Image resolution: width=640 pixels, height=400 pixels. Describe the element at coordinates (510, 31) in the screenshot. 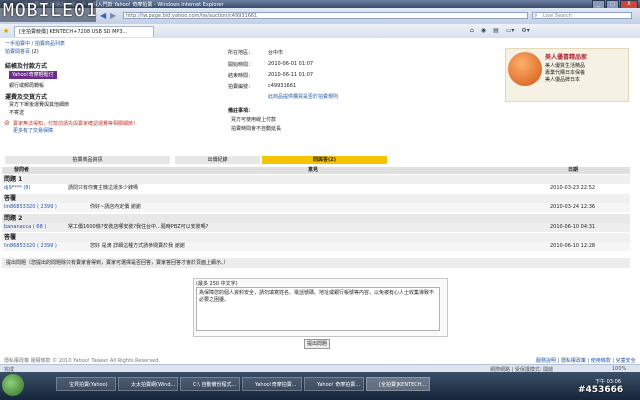

I see `page-icon: ▭▾` at that location.